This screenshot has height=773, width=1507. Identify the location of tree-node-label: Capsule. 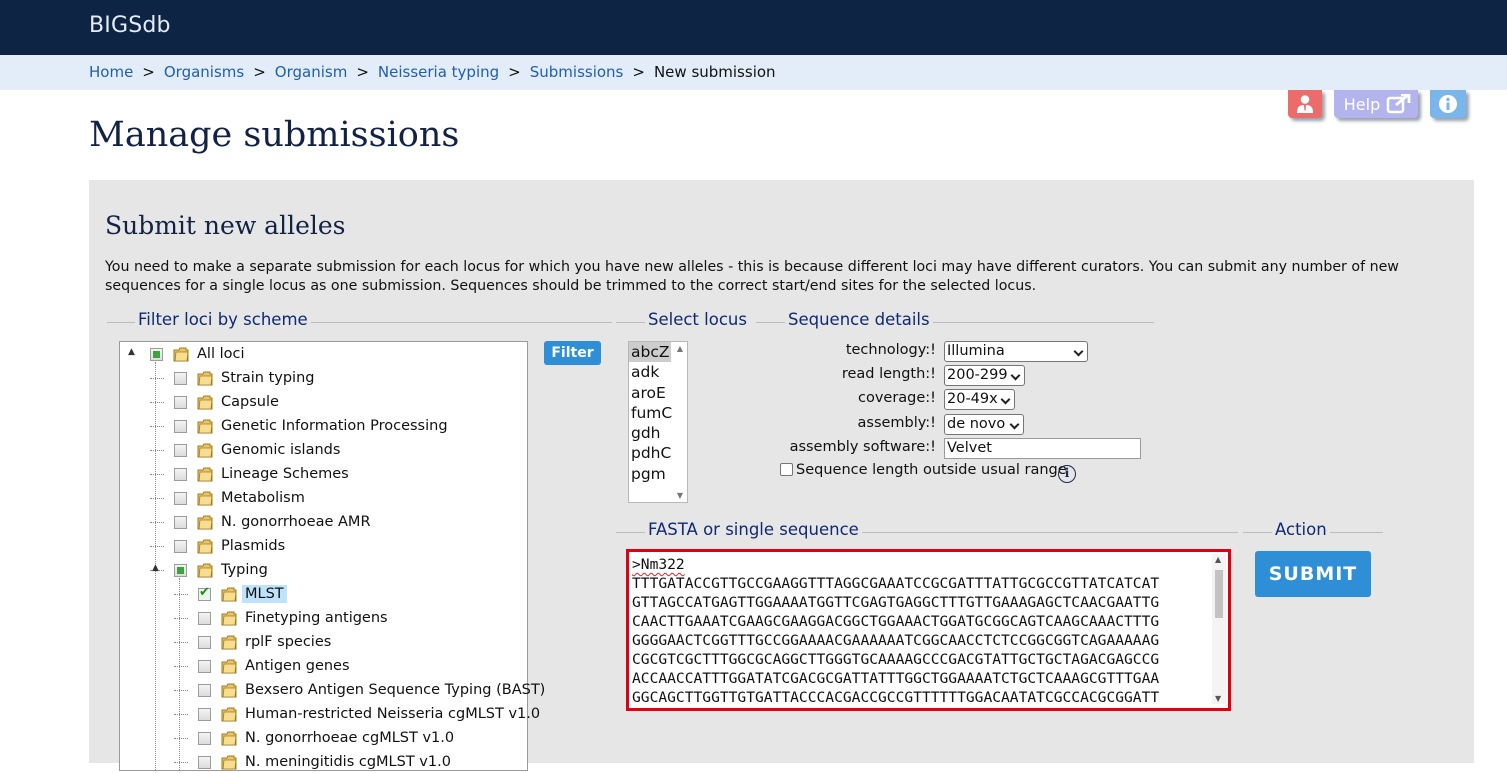
(250, 402).